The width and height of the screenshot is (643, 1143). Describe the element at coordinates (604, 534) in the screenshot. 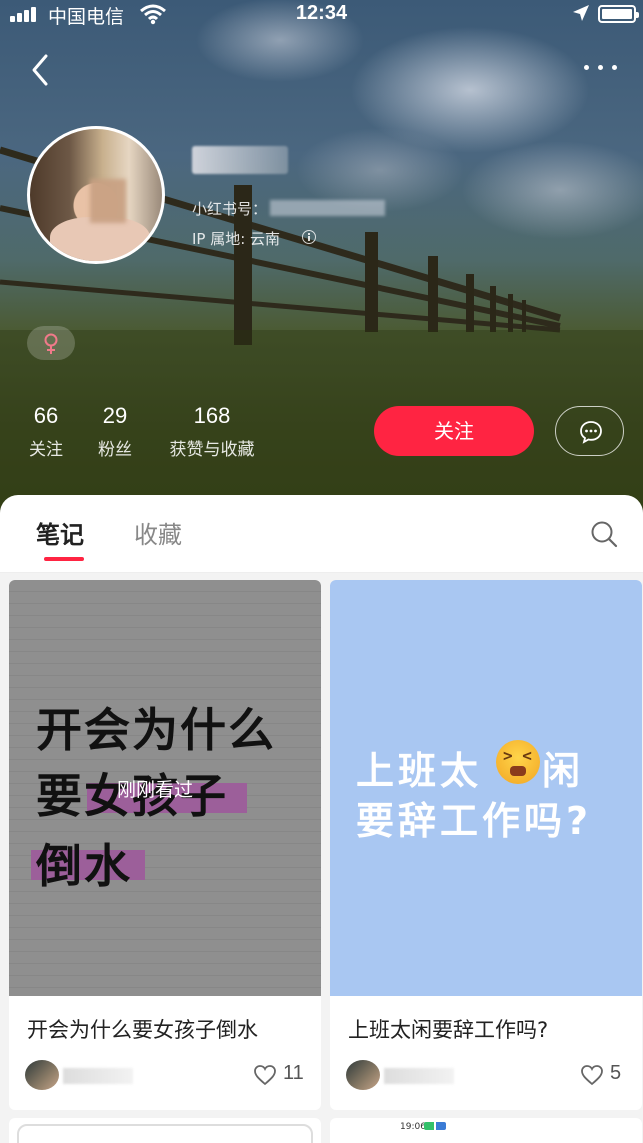

I see `search-icon` at that location.